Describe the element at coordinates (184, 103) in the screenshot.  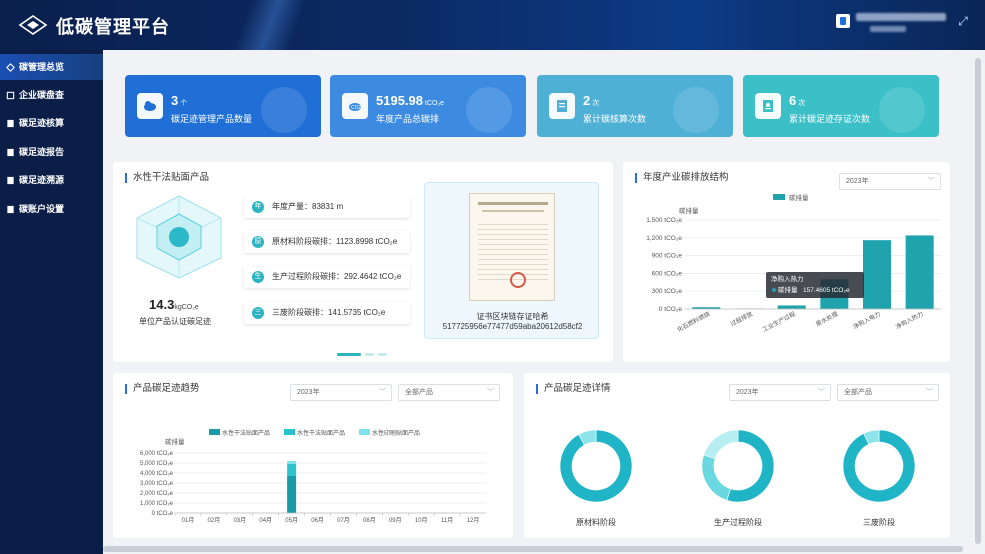
I see `stat-unit: 个` at that location.